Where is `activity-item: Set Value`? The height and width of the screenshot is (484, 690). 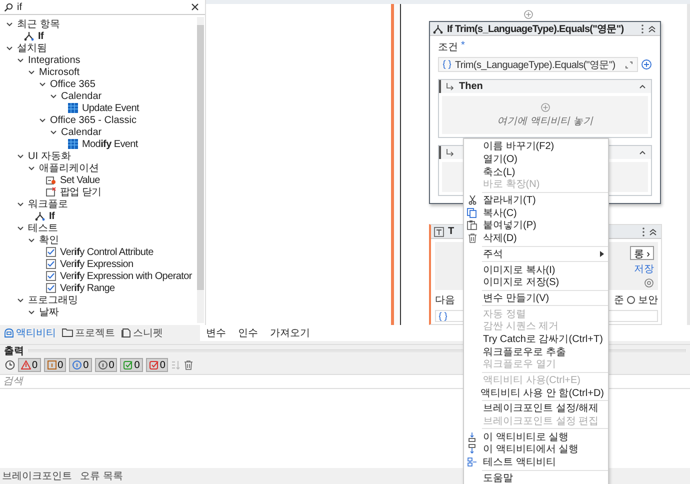 activity-item: Set Value is located at coordinates (80, 180).